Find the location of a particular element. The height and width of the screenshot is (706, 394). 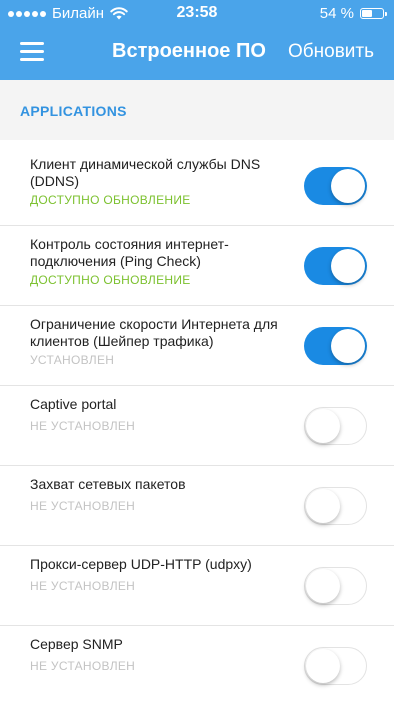

app-name: Captive portal is located at coordinates (73, 404).